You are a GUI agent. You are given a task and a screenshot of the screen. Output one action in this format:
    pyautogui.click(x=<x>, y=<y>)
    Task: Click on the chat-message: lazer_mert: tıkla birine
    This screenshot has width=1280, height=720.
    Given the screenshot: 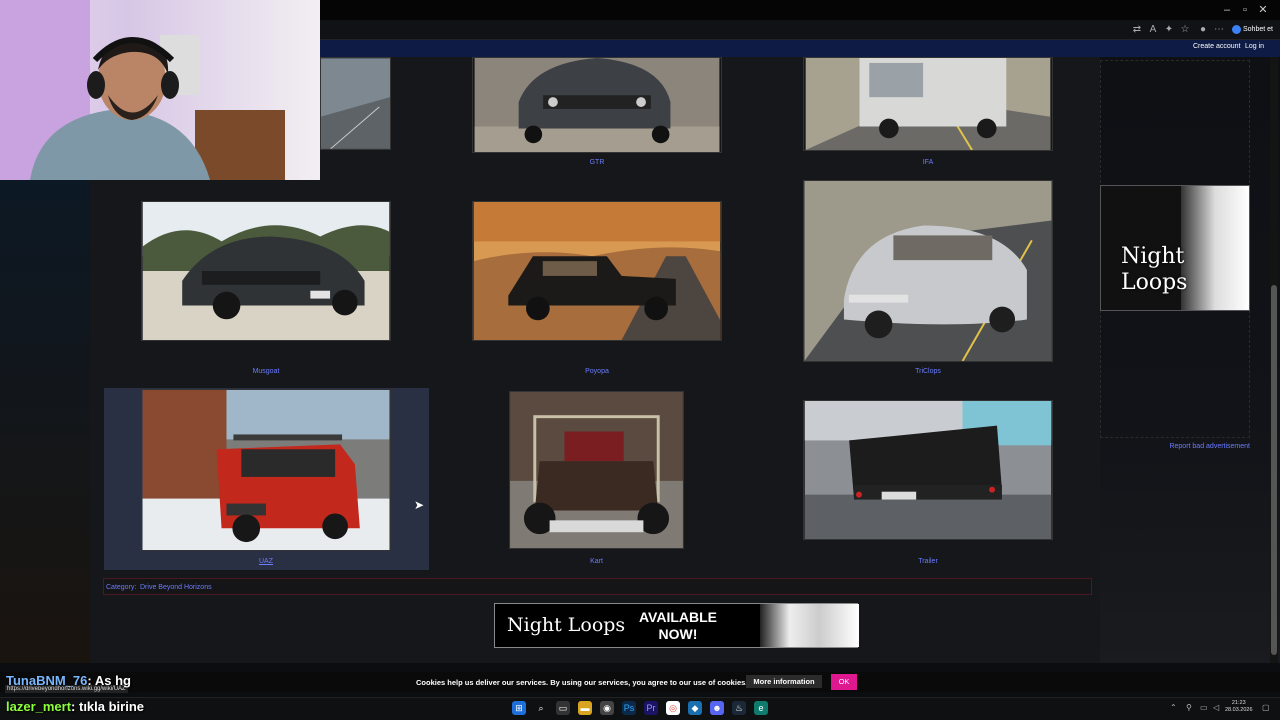 What is the action you would take?
    pyautogui.click(x=75, y=706)
    